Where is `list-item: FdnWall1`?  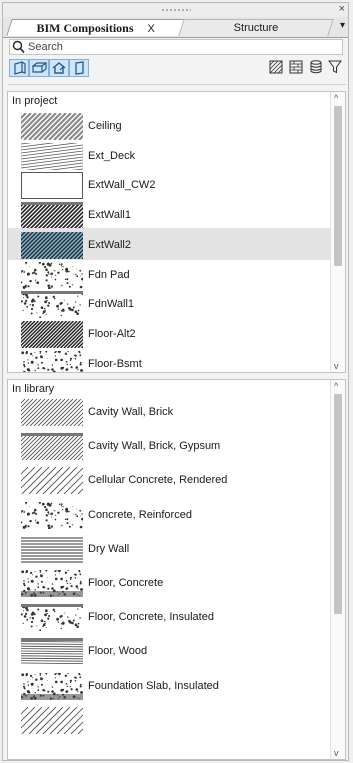 list-item: FdnWall1 is located at coordinates (170, 303).